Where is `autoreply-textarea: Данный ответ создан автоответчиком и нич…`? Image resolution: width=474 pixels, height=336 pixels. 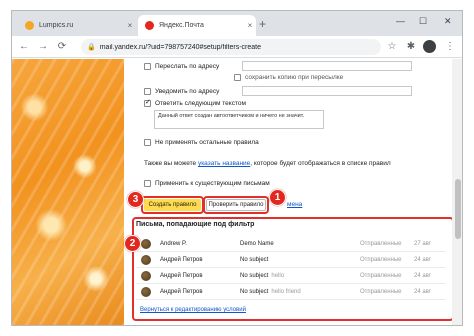
autoreply-textarea: Данный ответ создан автоответчиком и нич… is located at coordinates (239, 119).